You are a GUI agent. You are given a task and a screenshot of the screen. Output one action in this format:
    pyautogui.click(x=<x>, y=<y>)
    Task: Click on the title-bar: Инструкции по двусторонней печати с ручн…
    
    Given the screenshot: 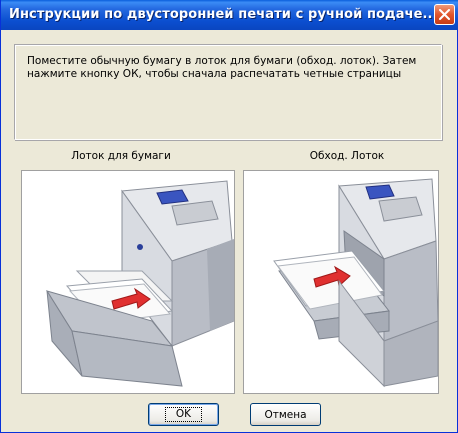 What is the action you would take?
    pyautogui.click(x=229, y=15)
    